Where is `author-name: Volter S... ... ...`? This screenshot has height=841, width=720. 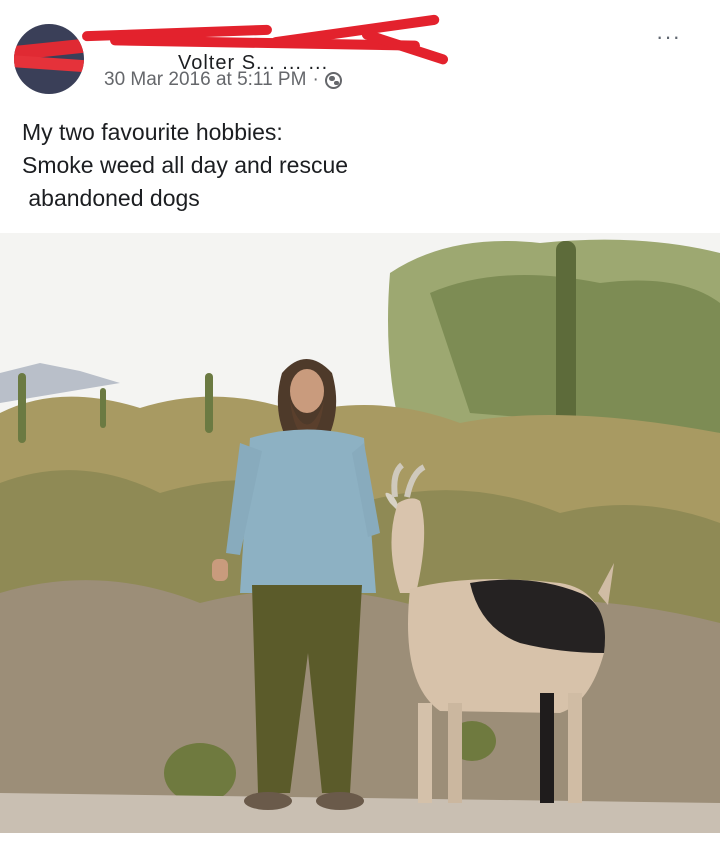
author-name: Volter S... ... ... is located at coordinates (260, 44).